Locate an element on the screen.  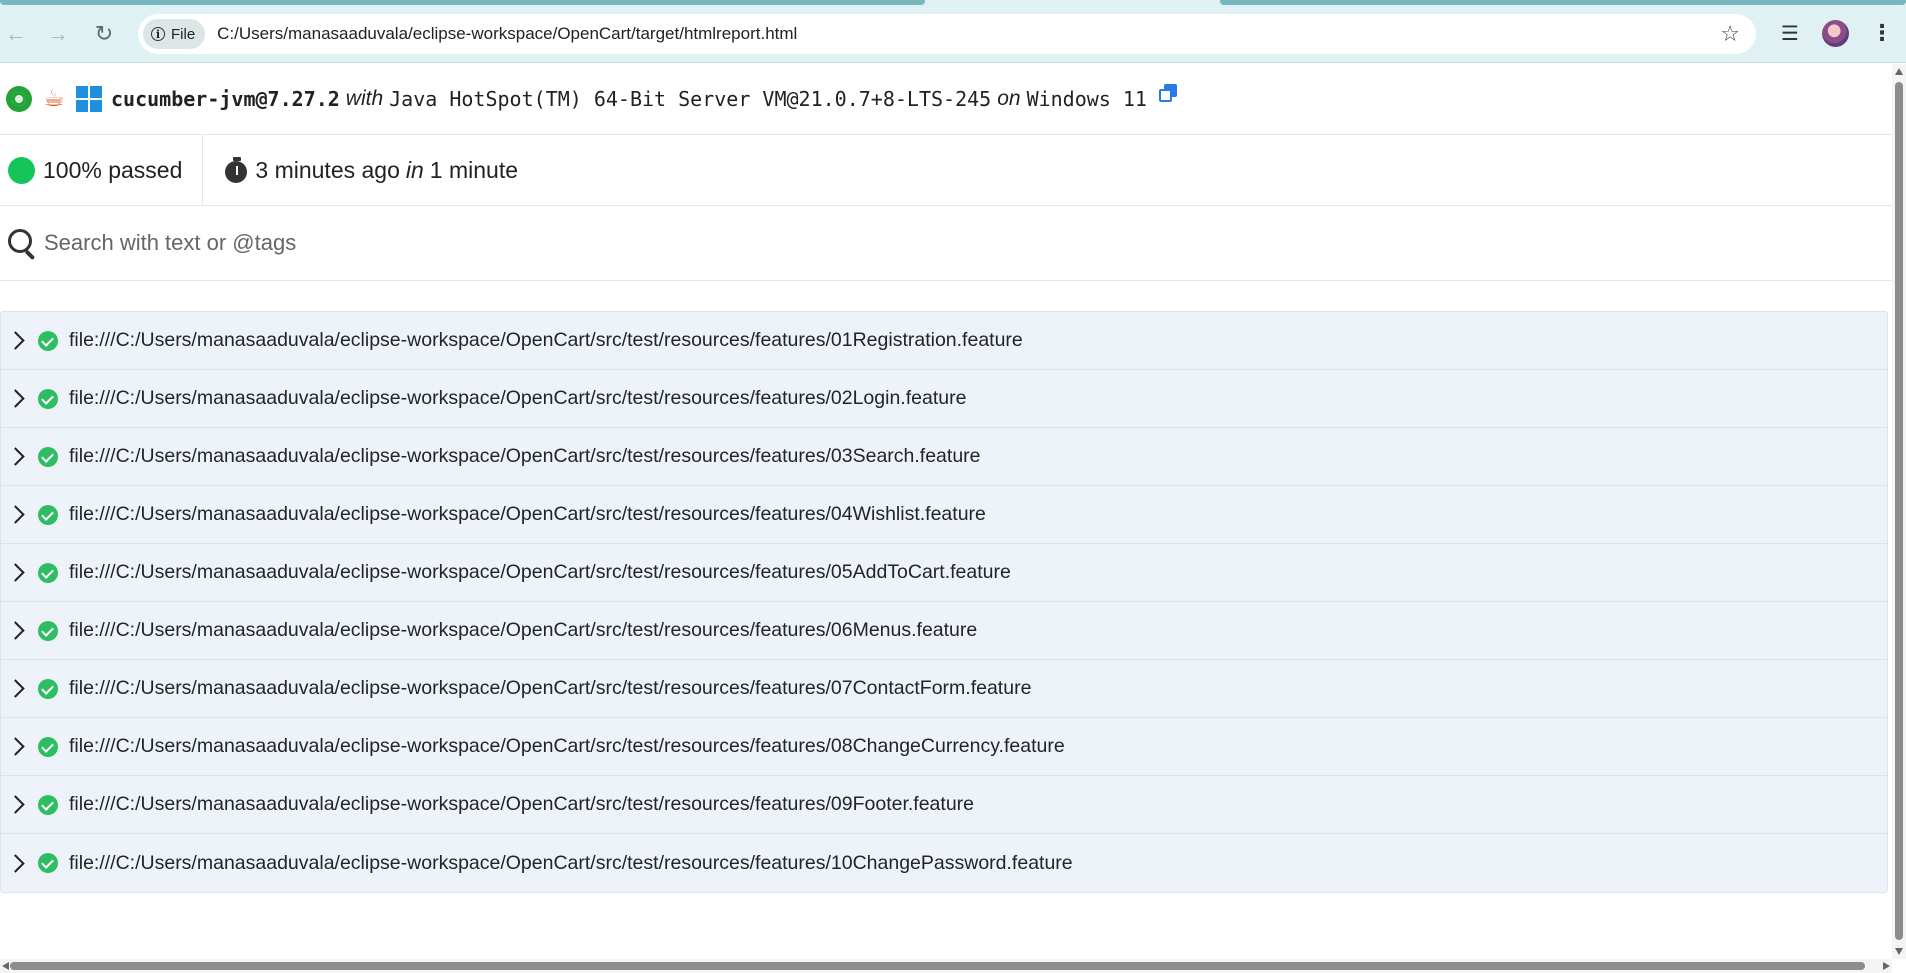
timing-status: 3 minutes ago in 1 minute is located at coordinates (370, 170).